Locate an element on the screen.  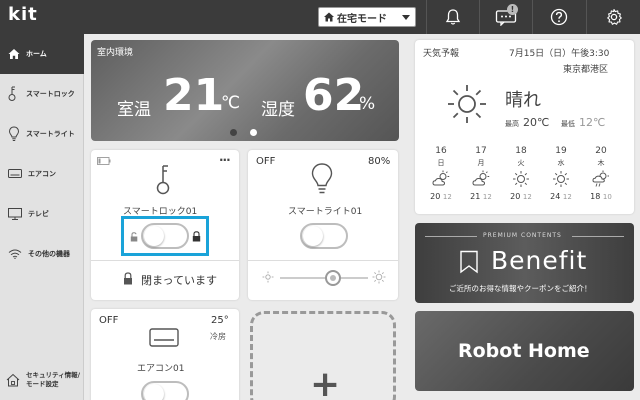
sidebar-item-aircon: エアコン is located at coordinates (42, 174).